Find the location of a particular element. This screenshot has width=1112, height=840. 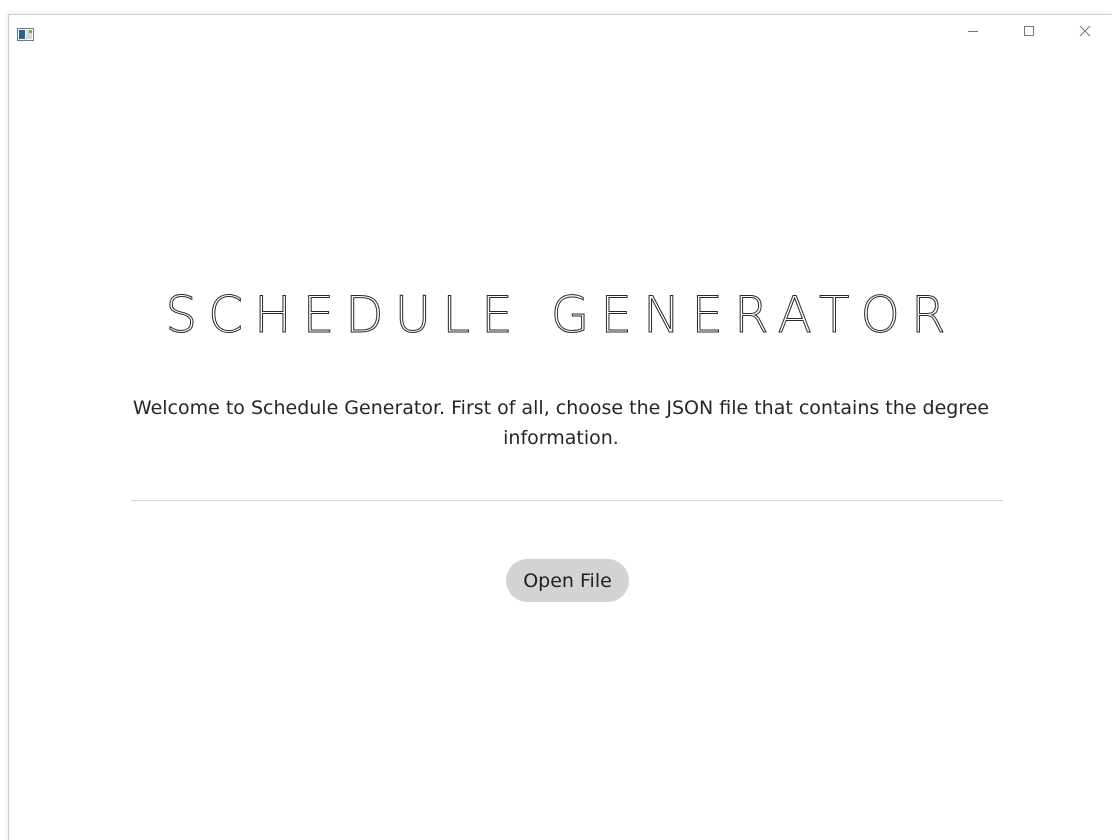

close-button is located at coordinates (1084, 30).